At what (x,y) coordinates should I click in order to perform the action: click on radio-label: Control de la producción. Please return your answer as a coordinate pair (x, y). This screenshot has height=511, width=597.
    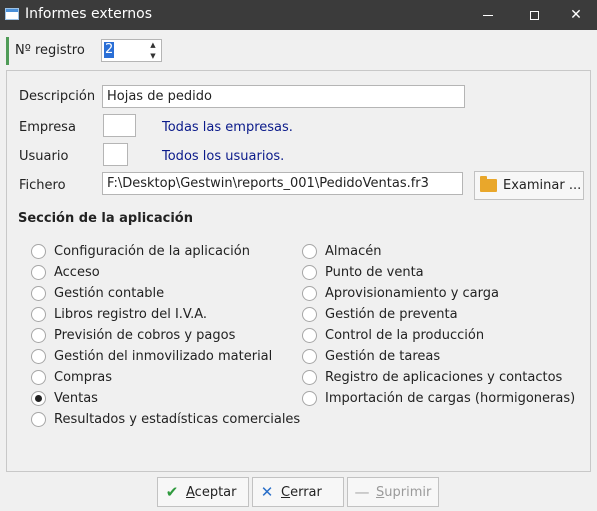
    Looking at the image, I should click on (405, 335).